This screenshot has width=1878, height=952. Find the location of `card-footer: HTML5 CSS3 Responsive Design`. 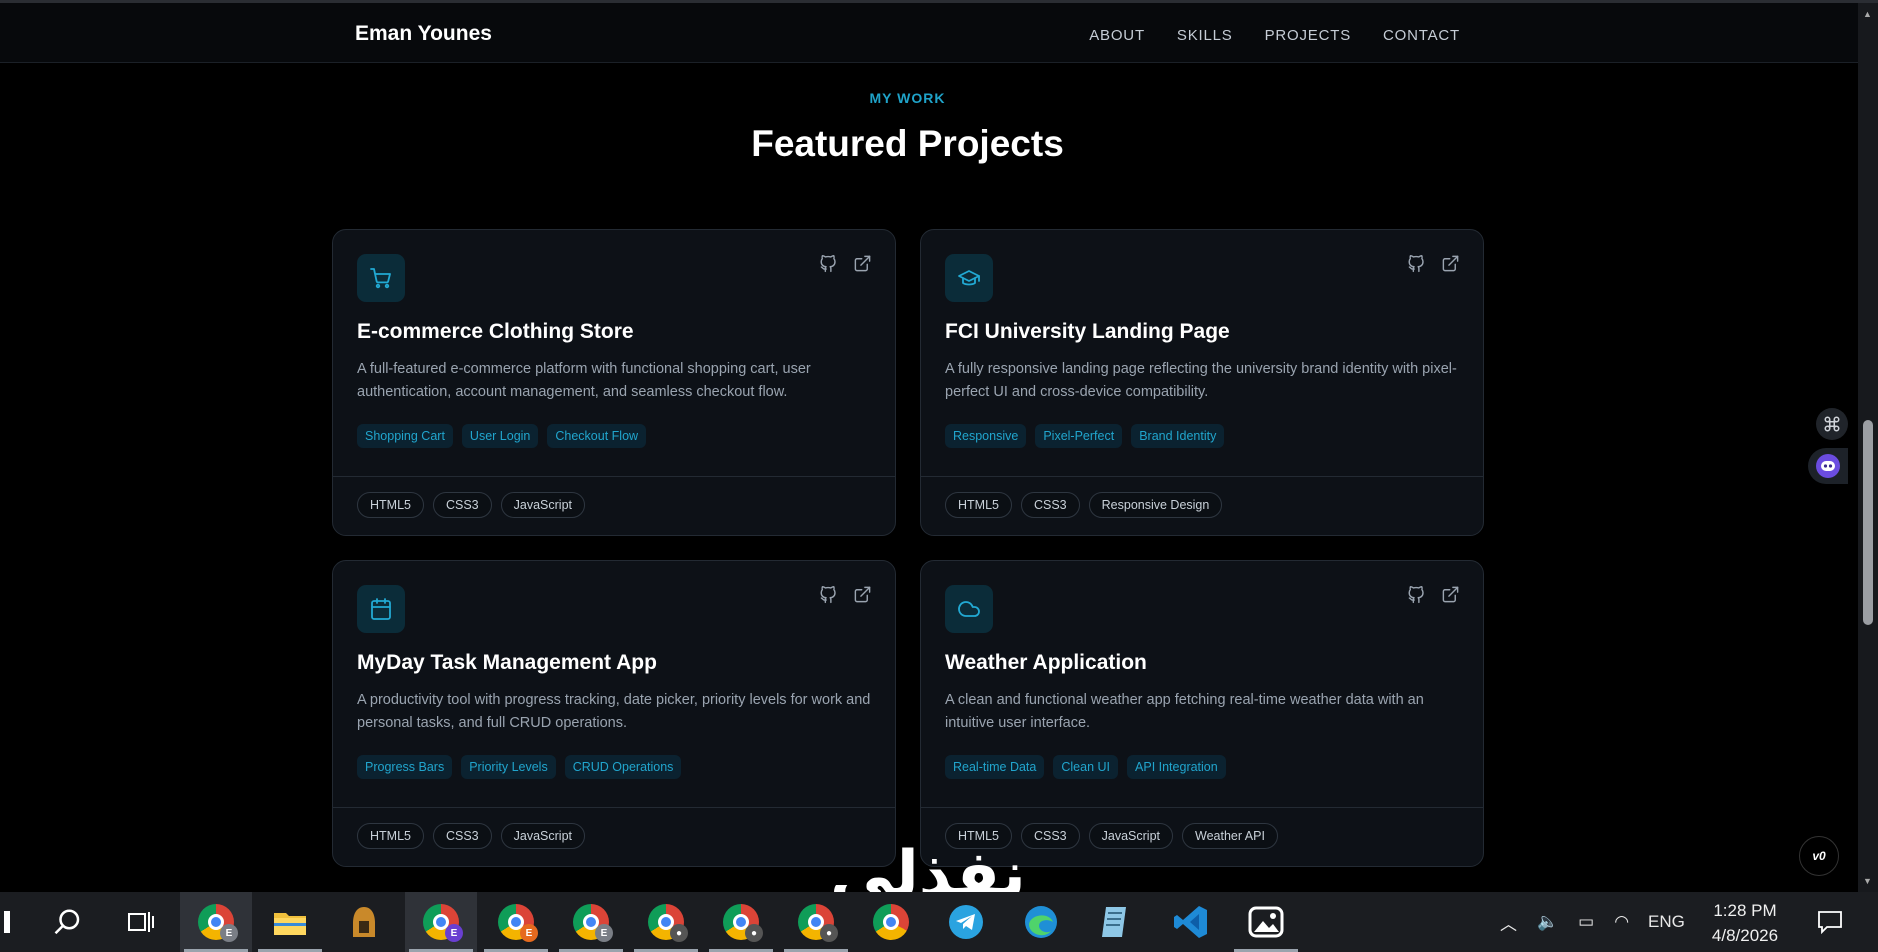

card-footer: HTML5 CSS3 Responsive Design is located at coordinates (1202, 505).